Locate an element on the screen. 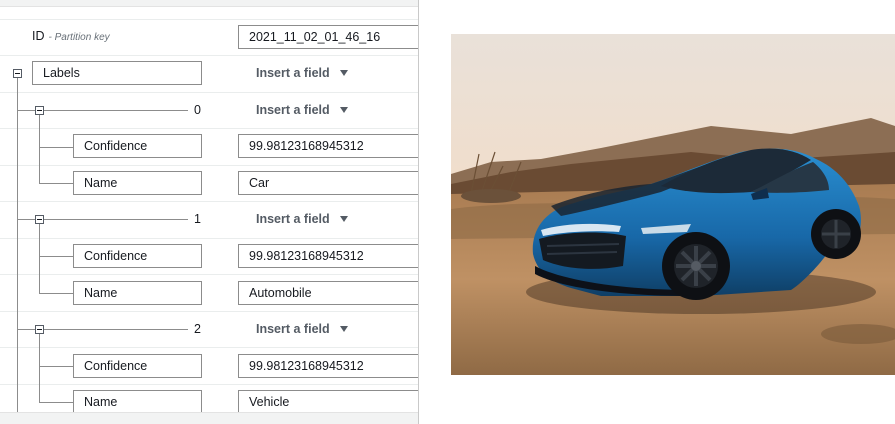 The height and width of the screenshot is (424, 895). partition-key-label: ID - Partition key is located at coordinates (71, 36).